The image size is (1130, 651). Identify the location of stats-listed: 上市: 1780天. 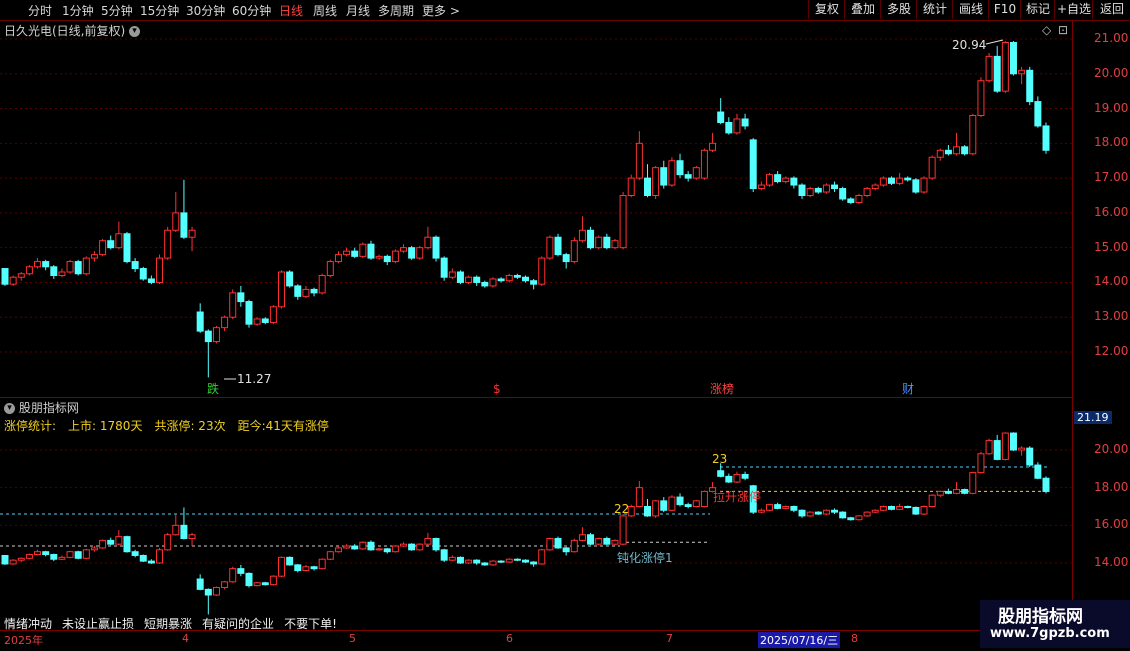
(105, 426).